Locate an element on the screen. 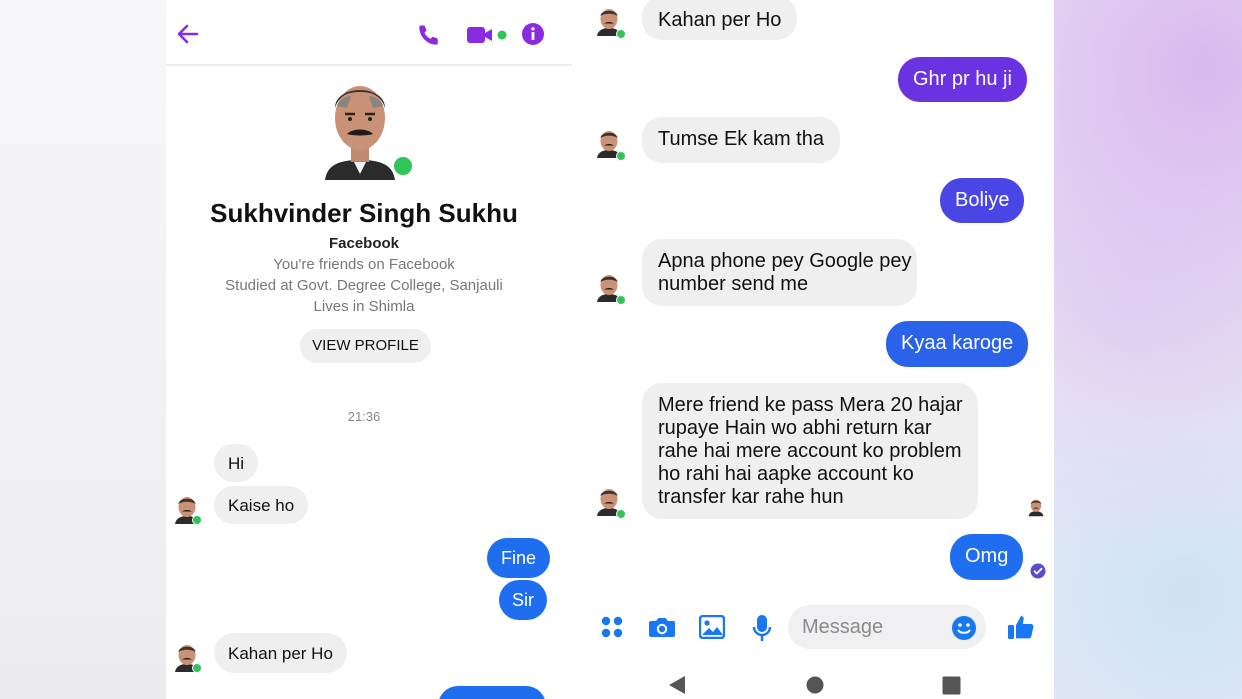  message-line: transfer kar rahe hun is located at coordinates (751, 497).